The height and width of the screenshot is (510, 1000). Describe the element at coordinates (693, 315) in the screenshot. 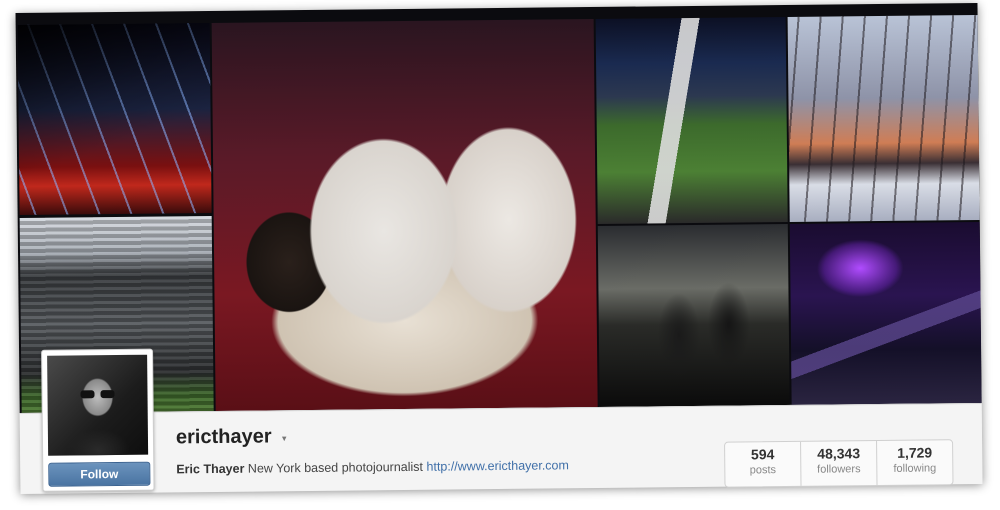

I see `cover-photo-crowd` at that location.